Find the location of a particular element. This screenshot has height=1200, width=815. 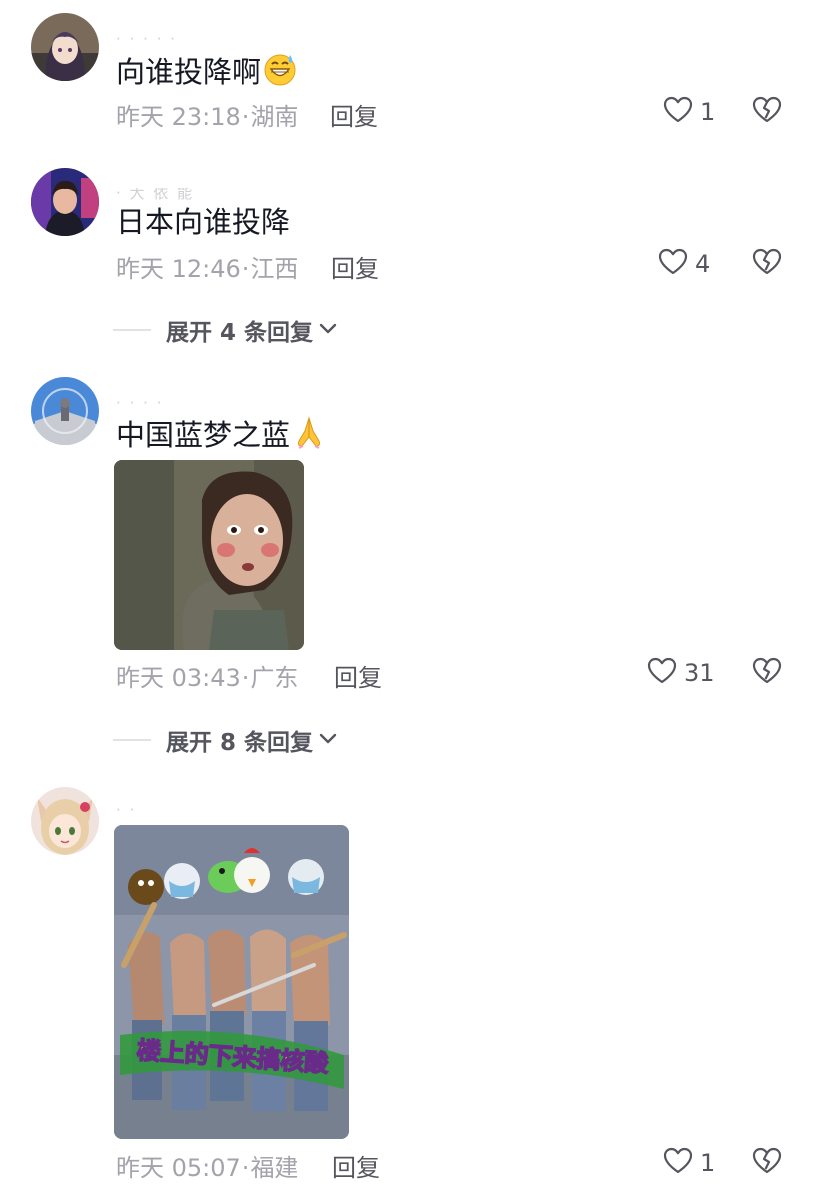

comment-meta: 昨天 03:43·广东 is located at coordinates (207, 675).